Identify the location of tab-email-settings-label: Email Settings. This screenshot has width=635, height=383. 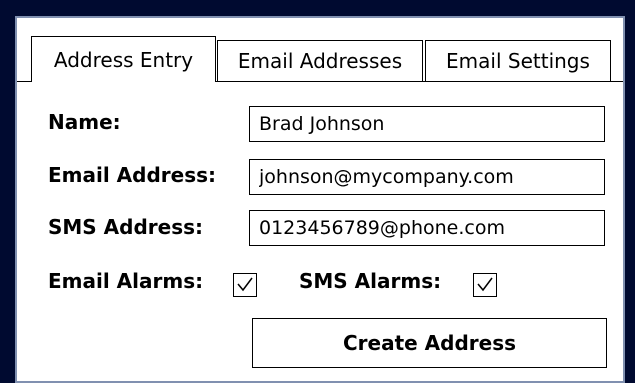
(518, 61).